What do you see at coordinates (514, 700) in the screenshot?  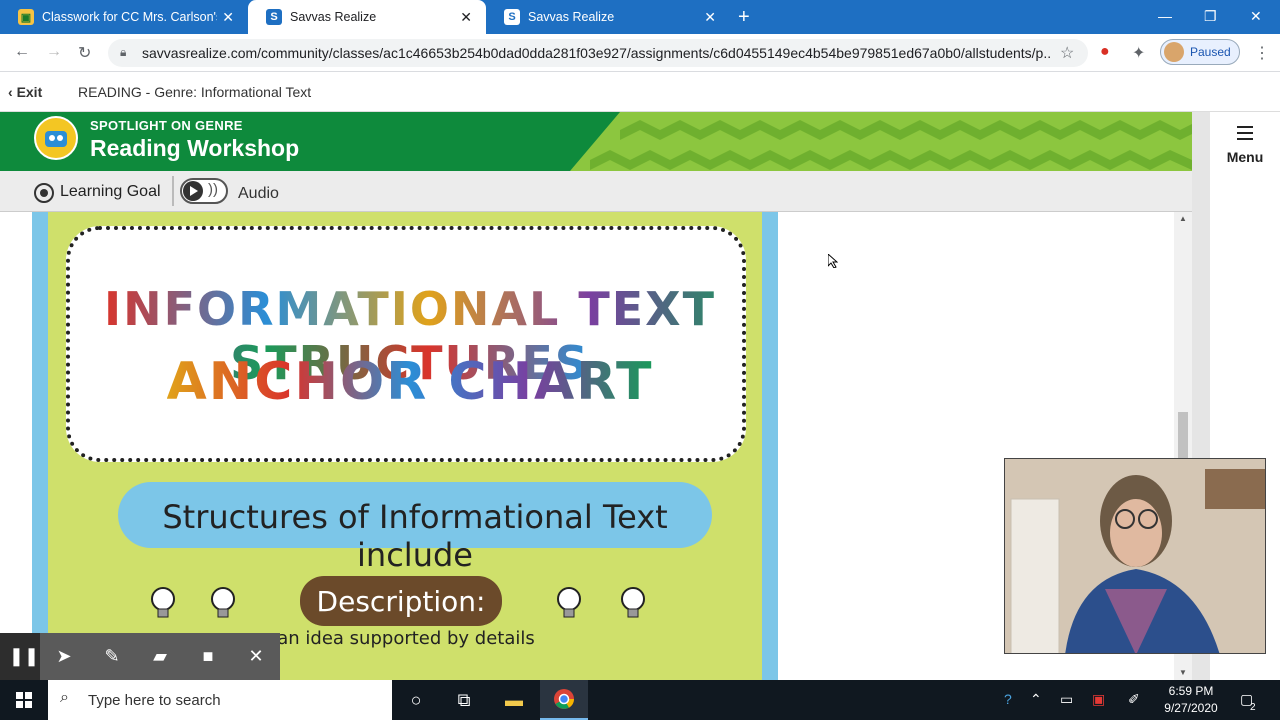 I see `file-explorer-icon: ▬` at bounding box center [514, 700].